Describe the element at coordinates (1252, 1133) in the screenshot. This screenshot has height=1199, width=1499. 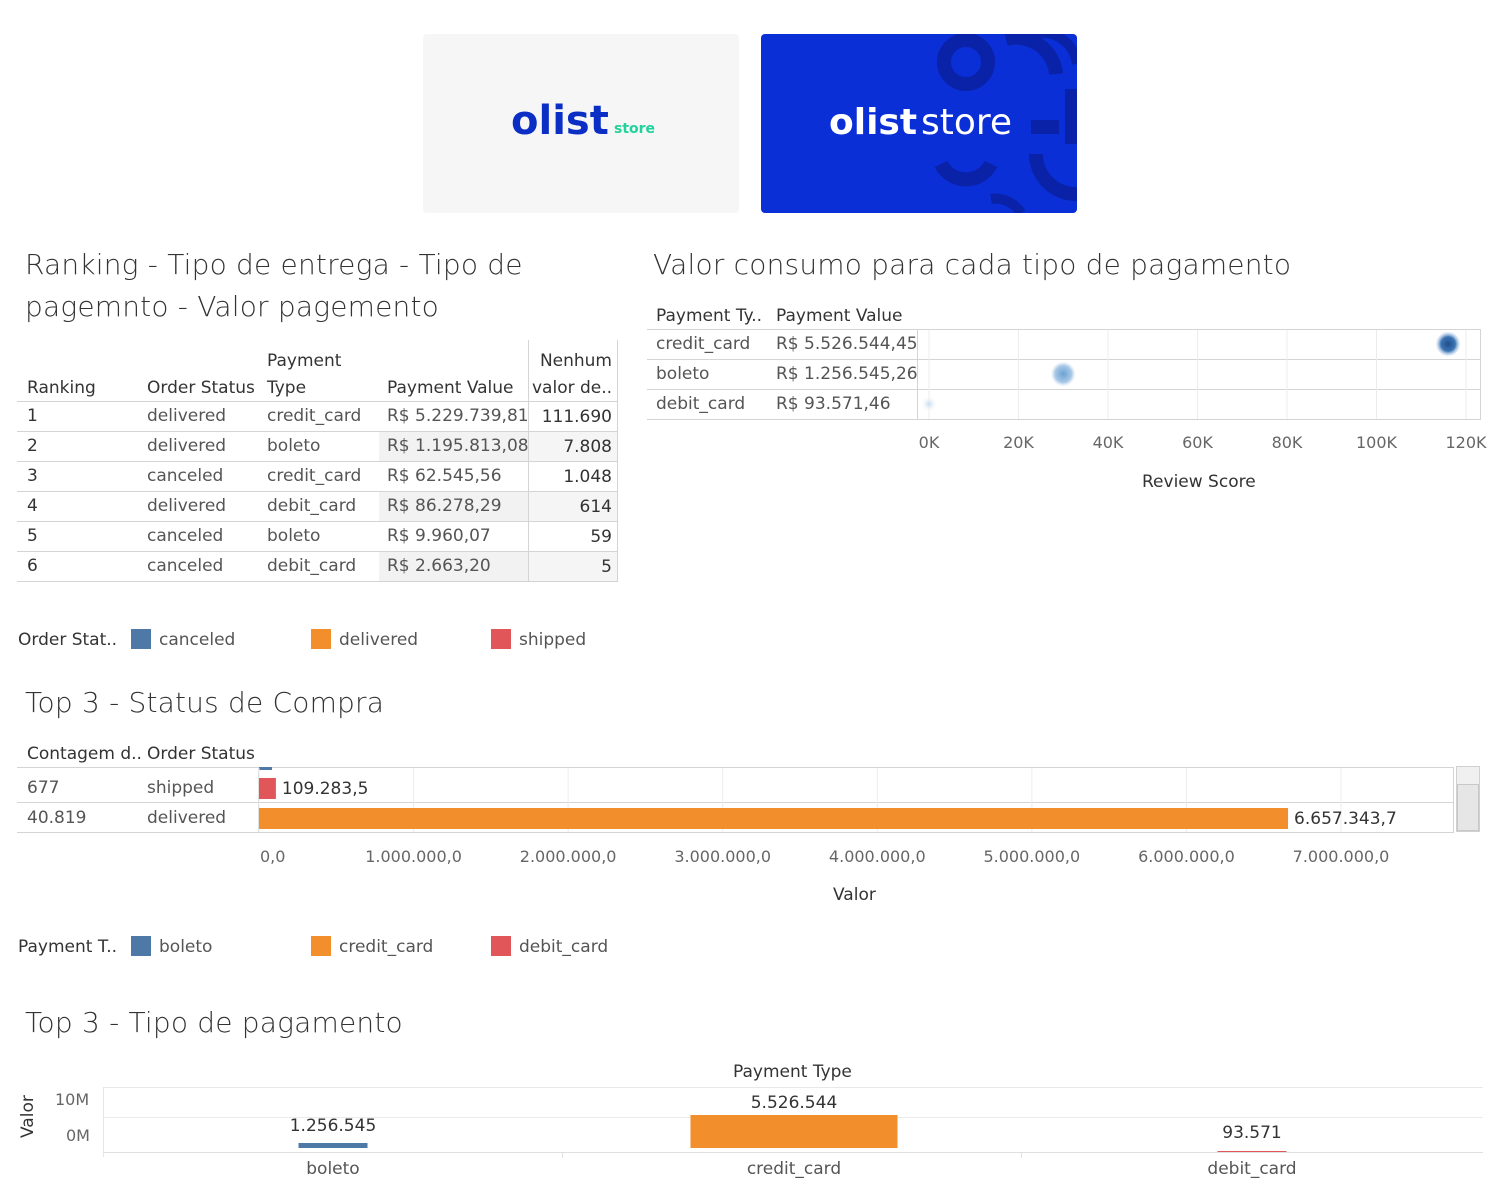
I see `bar-value-label: 93.571` at that location.